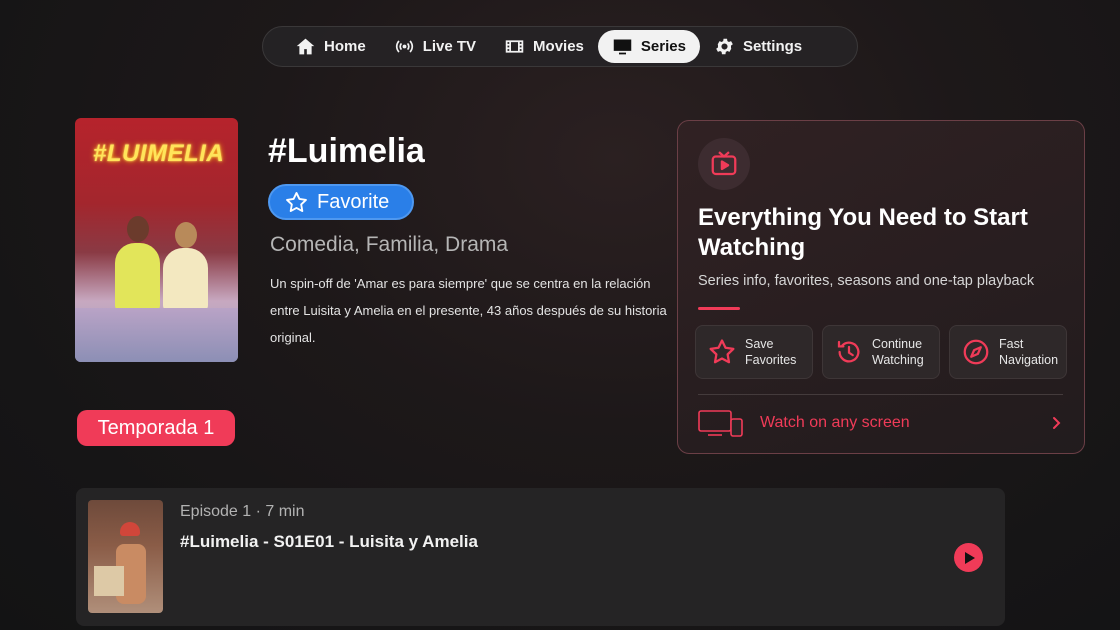 The height and width of the screenshot is (630, 1120). Describe the element at coordinates (353, 201) in the screenshot. I see `favorite-label: Favorite` at that location.